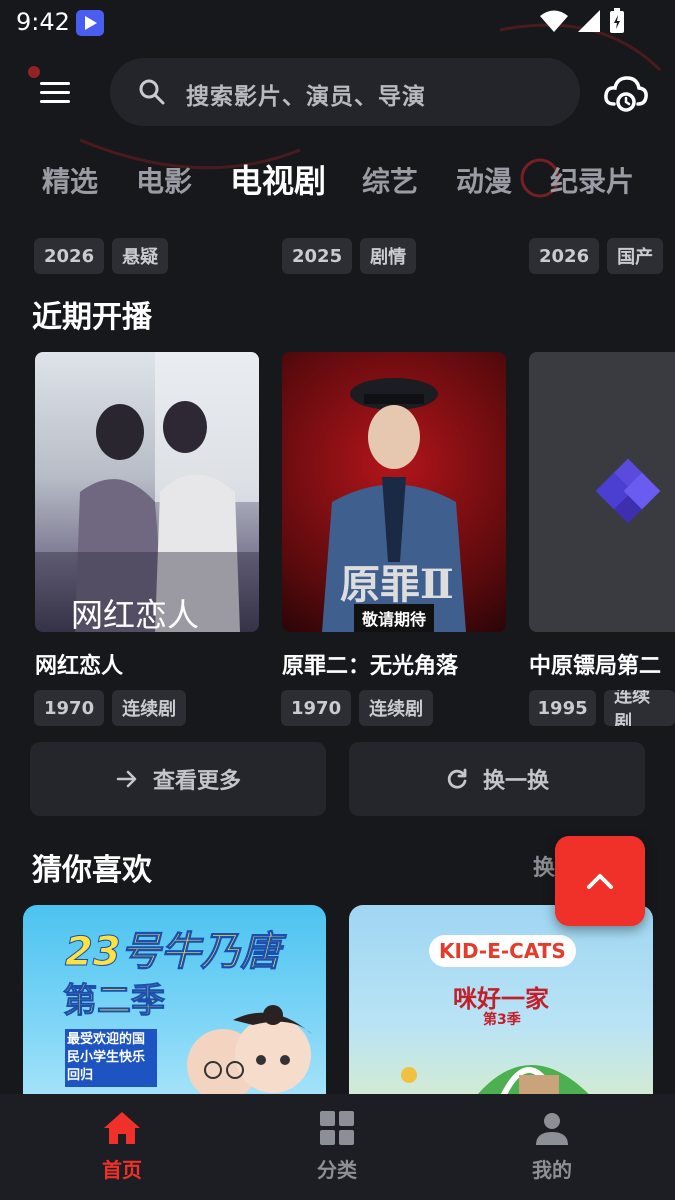 The image size is (675, 1200). What do you see at coordinates (544, 866) in the screenshot?
I see `guess-refresh-link: 换` at bounding box center [544, 866].